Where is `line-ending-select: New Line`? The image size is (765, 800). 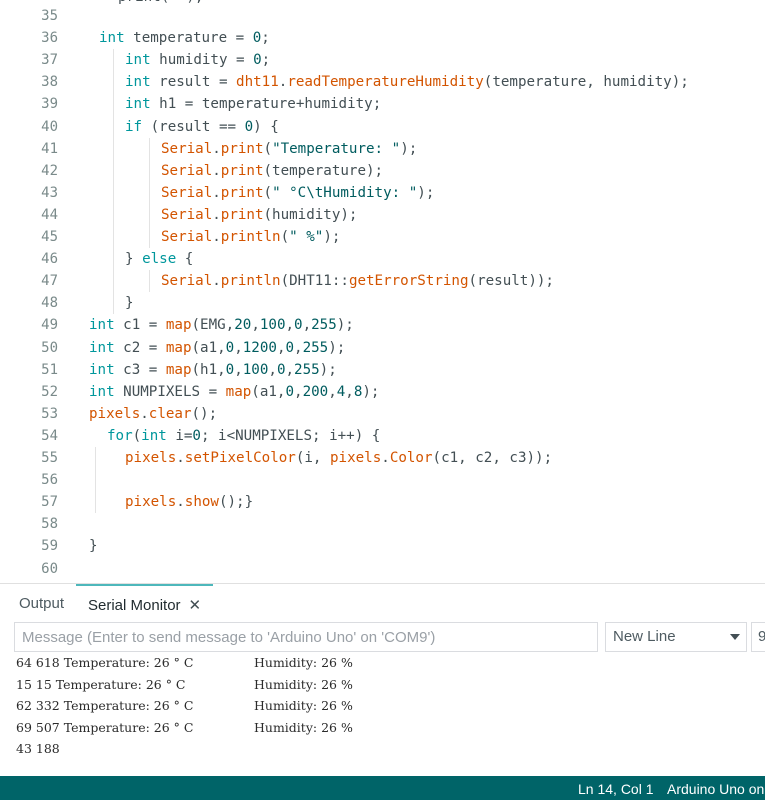
line-ending-select: New Line is located at coordinates (676, 637).